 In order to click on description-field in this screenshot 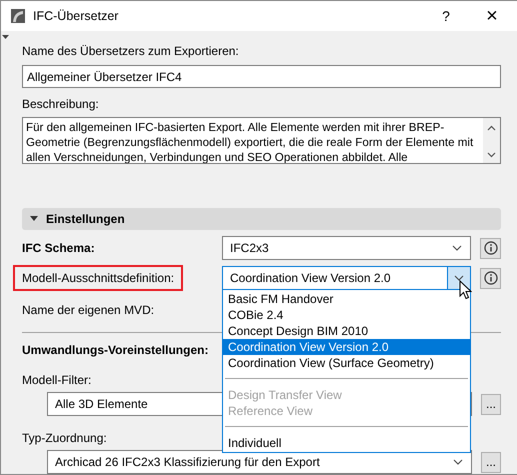, I will do `click(261, 140)`.